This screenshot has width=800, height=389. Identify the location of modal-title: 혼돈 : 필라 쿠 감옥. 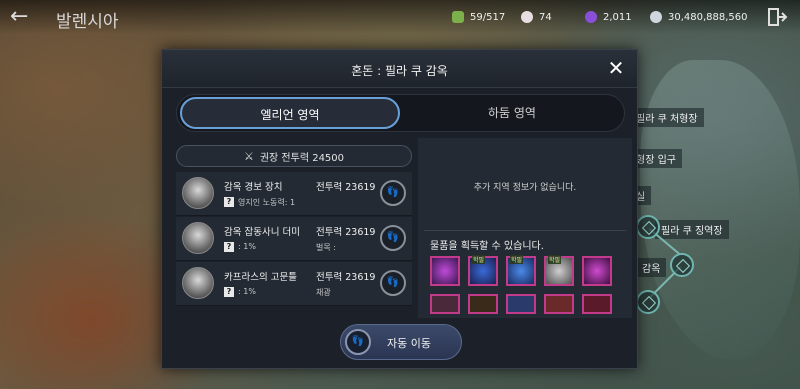
(399, 71).